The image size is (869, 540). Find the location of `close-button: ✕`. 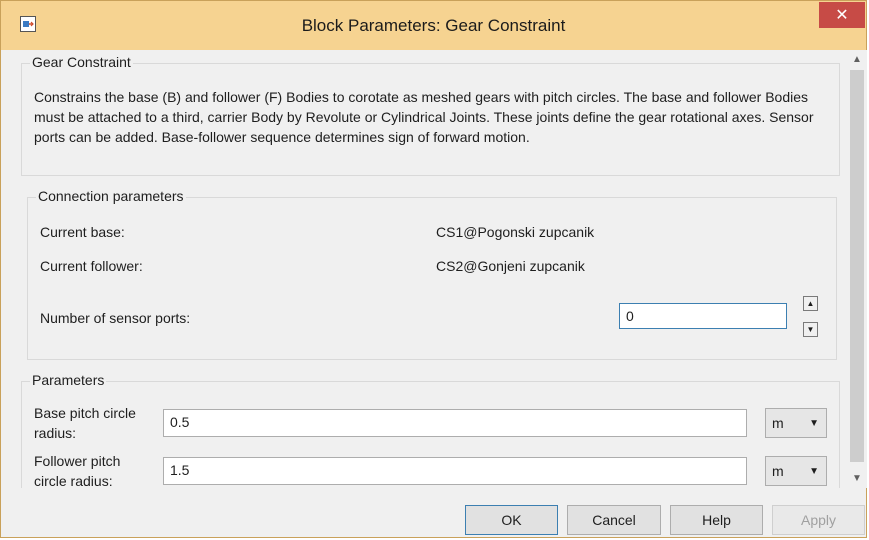

close-button: ✕ is located at coordinates (842, 15).